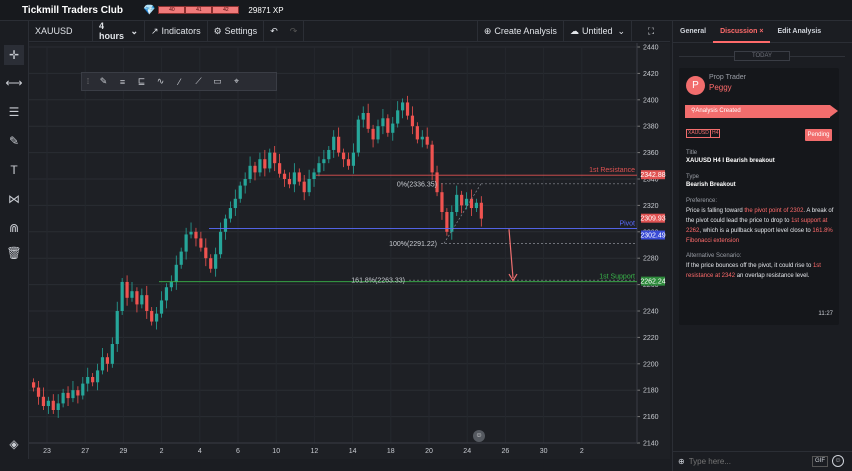 The image size is (852, 471). Describe the element at coordinates (134, 30) in the screenshot. I see `chevron-down-icon: ⌄` at that location.